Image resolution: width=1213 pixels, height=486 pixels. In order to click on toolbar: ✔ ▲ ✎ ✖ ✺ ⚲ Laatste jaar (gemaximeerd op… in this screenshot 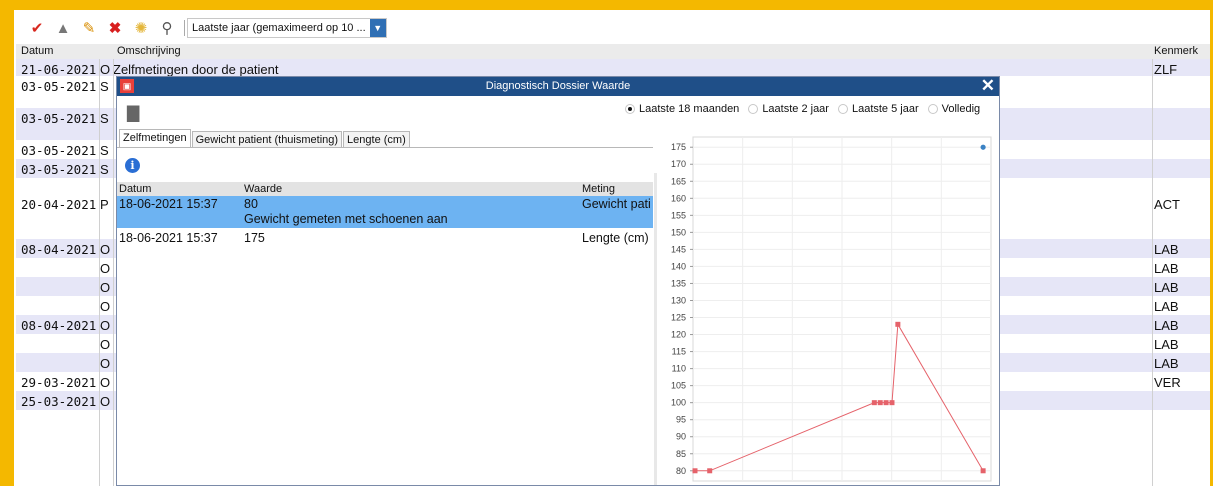, I will do `click(613, 28)`.